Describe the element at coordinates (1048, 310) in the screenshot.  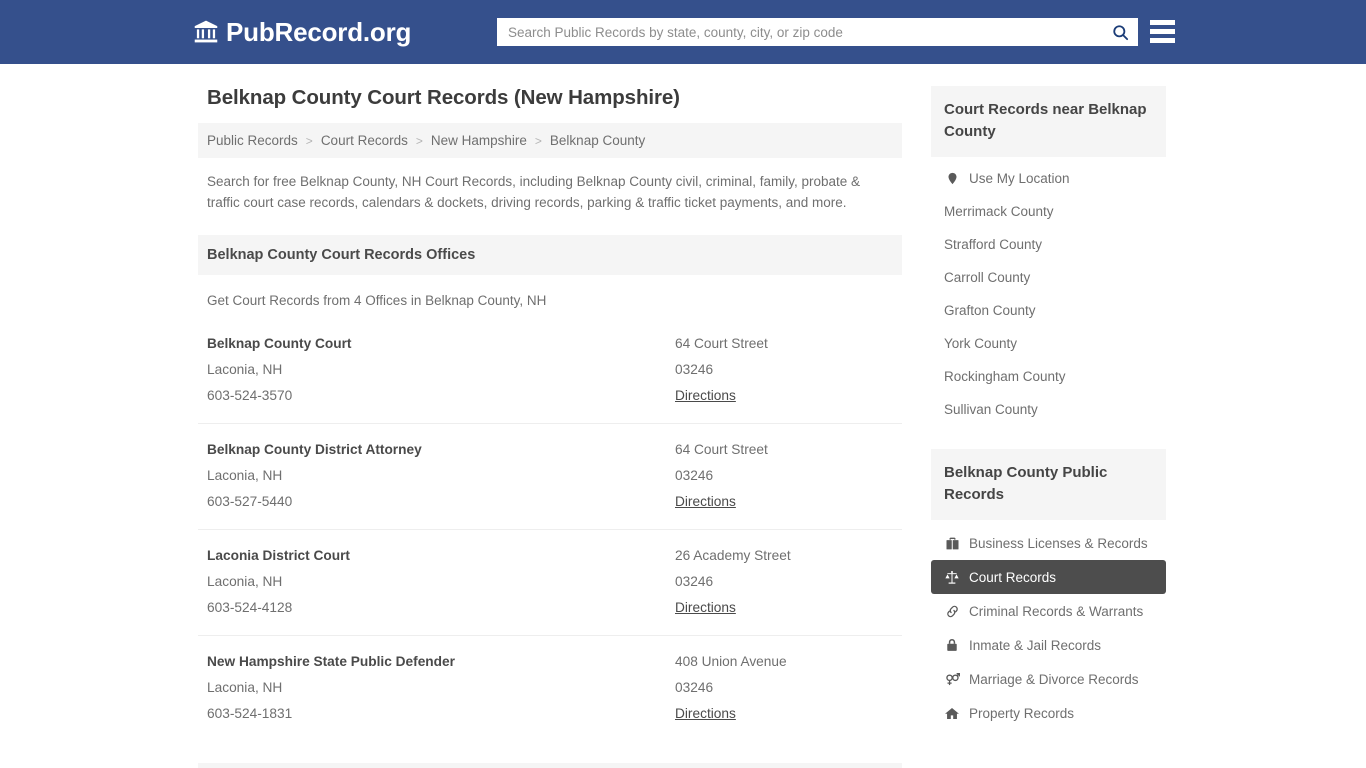
I see `sidebar-nearby-item: Grafton County` at that location.